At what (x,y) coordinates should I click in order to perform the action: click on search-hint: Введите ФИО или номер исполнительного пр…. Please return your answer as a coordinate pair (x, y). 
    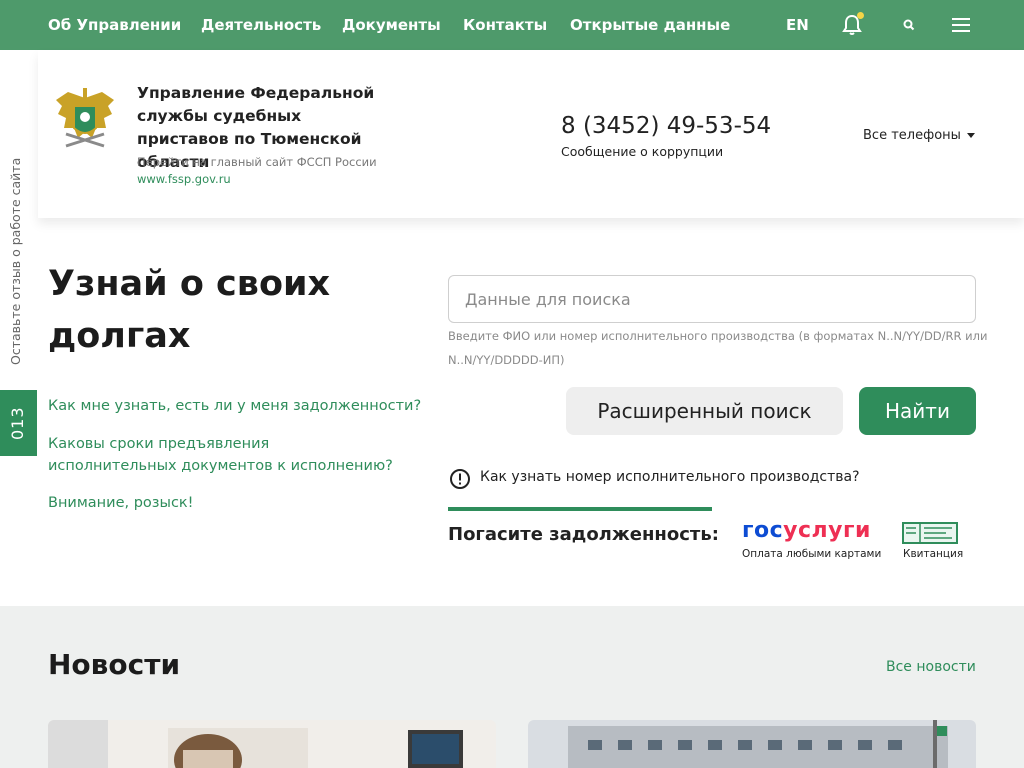
    Looking at the image, I should click on (718, 348).